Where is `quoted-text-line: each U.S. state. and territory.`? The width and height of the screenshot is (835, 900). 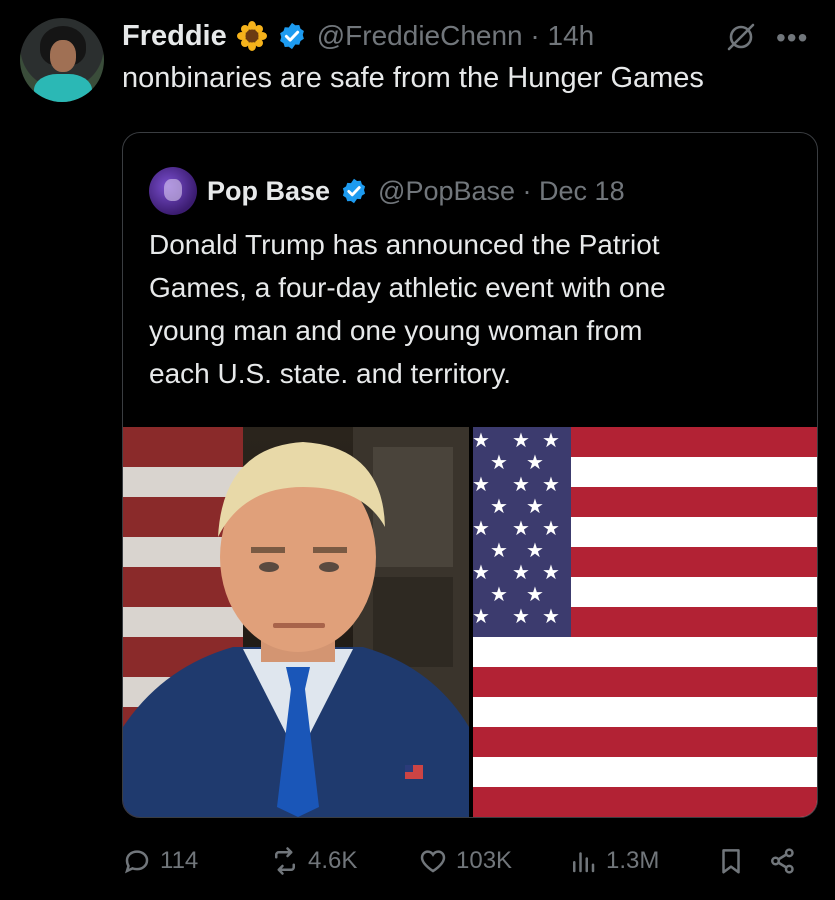 quoted-text-line: each U.S. state. and territory. is located at coordinates (330, 373).